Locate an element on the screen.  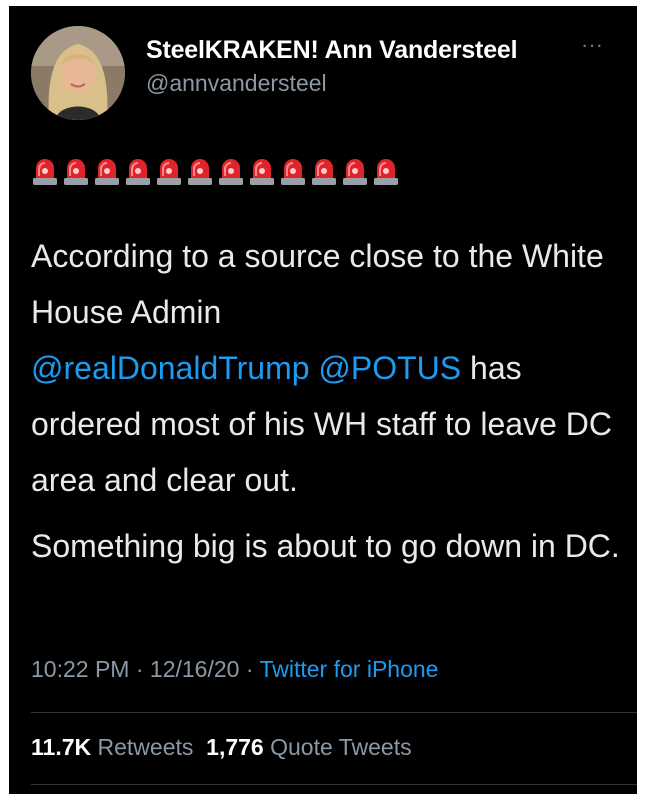
emoji-row is located at coordinates (215, 171).